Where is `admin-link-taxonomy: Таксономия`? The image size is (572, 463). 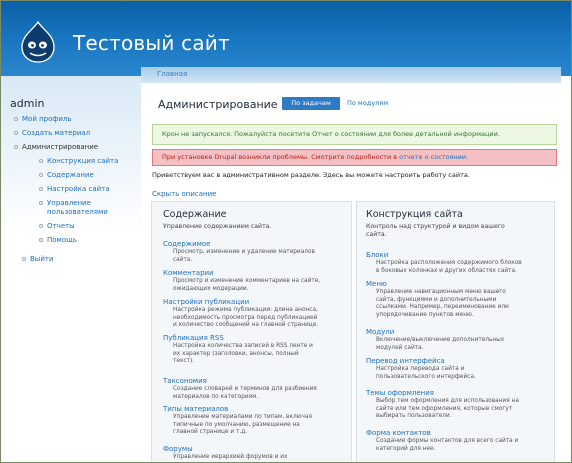 admin-link-taxonomy: Таксономия is located at coordinates (185, 381).